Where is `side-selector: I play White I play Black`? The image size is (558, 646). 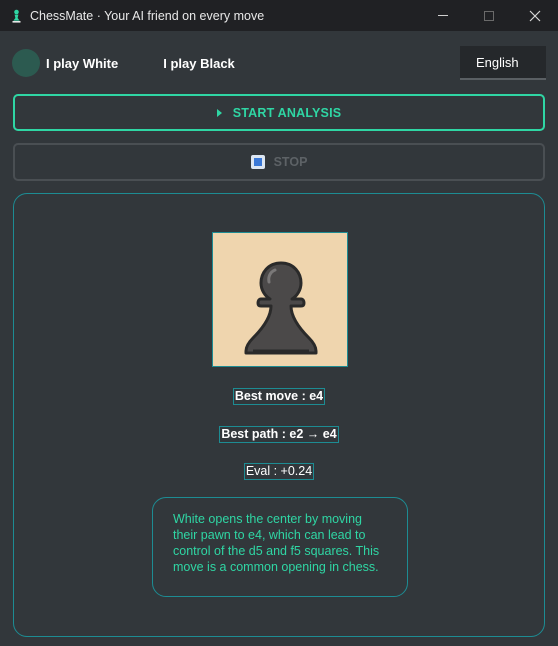
side-selector: I play White I play Black is located at coordinates (123, 63).